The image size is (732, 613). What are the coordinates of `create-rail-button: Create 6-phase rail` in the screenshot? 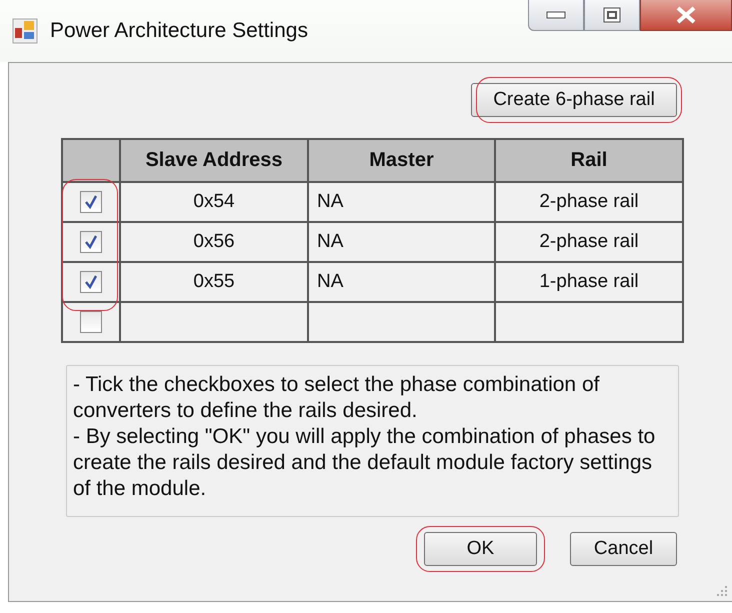 It's located at (574, 100).